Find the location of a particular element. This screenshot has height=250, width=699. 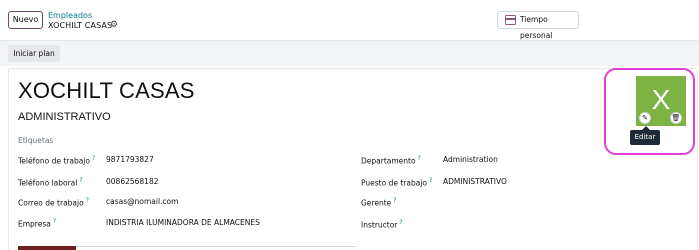

manager-label: Gerente? is located at coordinates (379, 202).